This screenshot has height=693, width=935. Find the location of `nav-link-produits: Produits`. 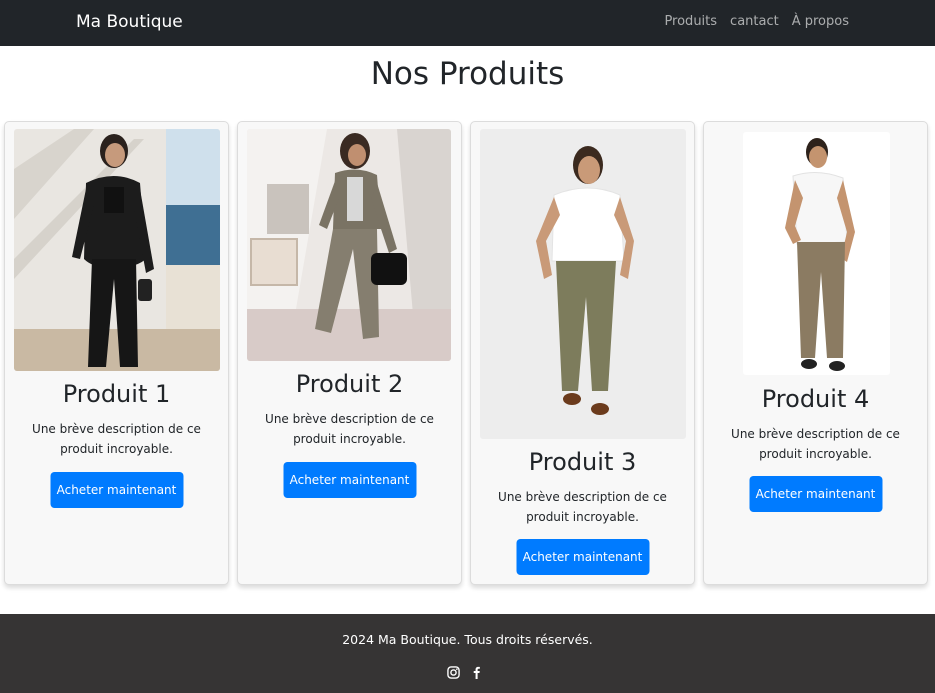

nav-link-produits: Produits is located at coordinates (690, 21).